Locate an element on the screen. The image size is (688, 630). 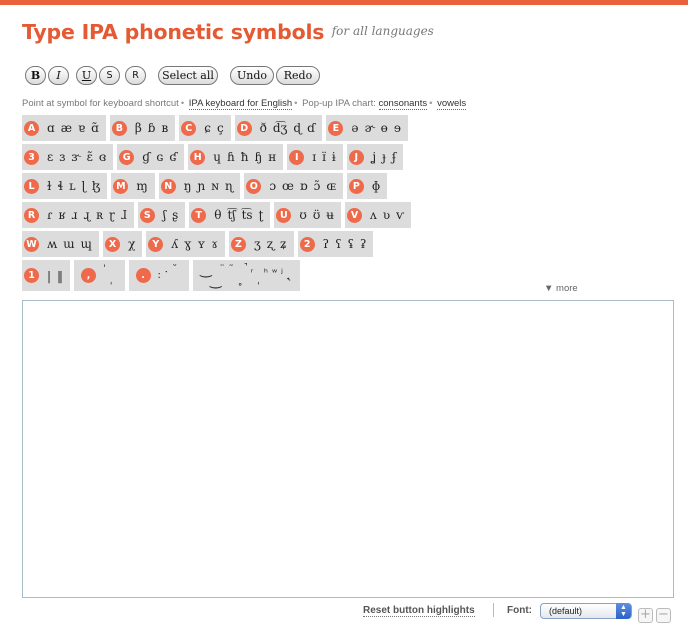
symbol-key: ɹ is located at coordinates (74, 215).